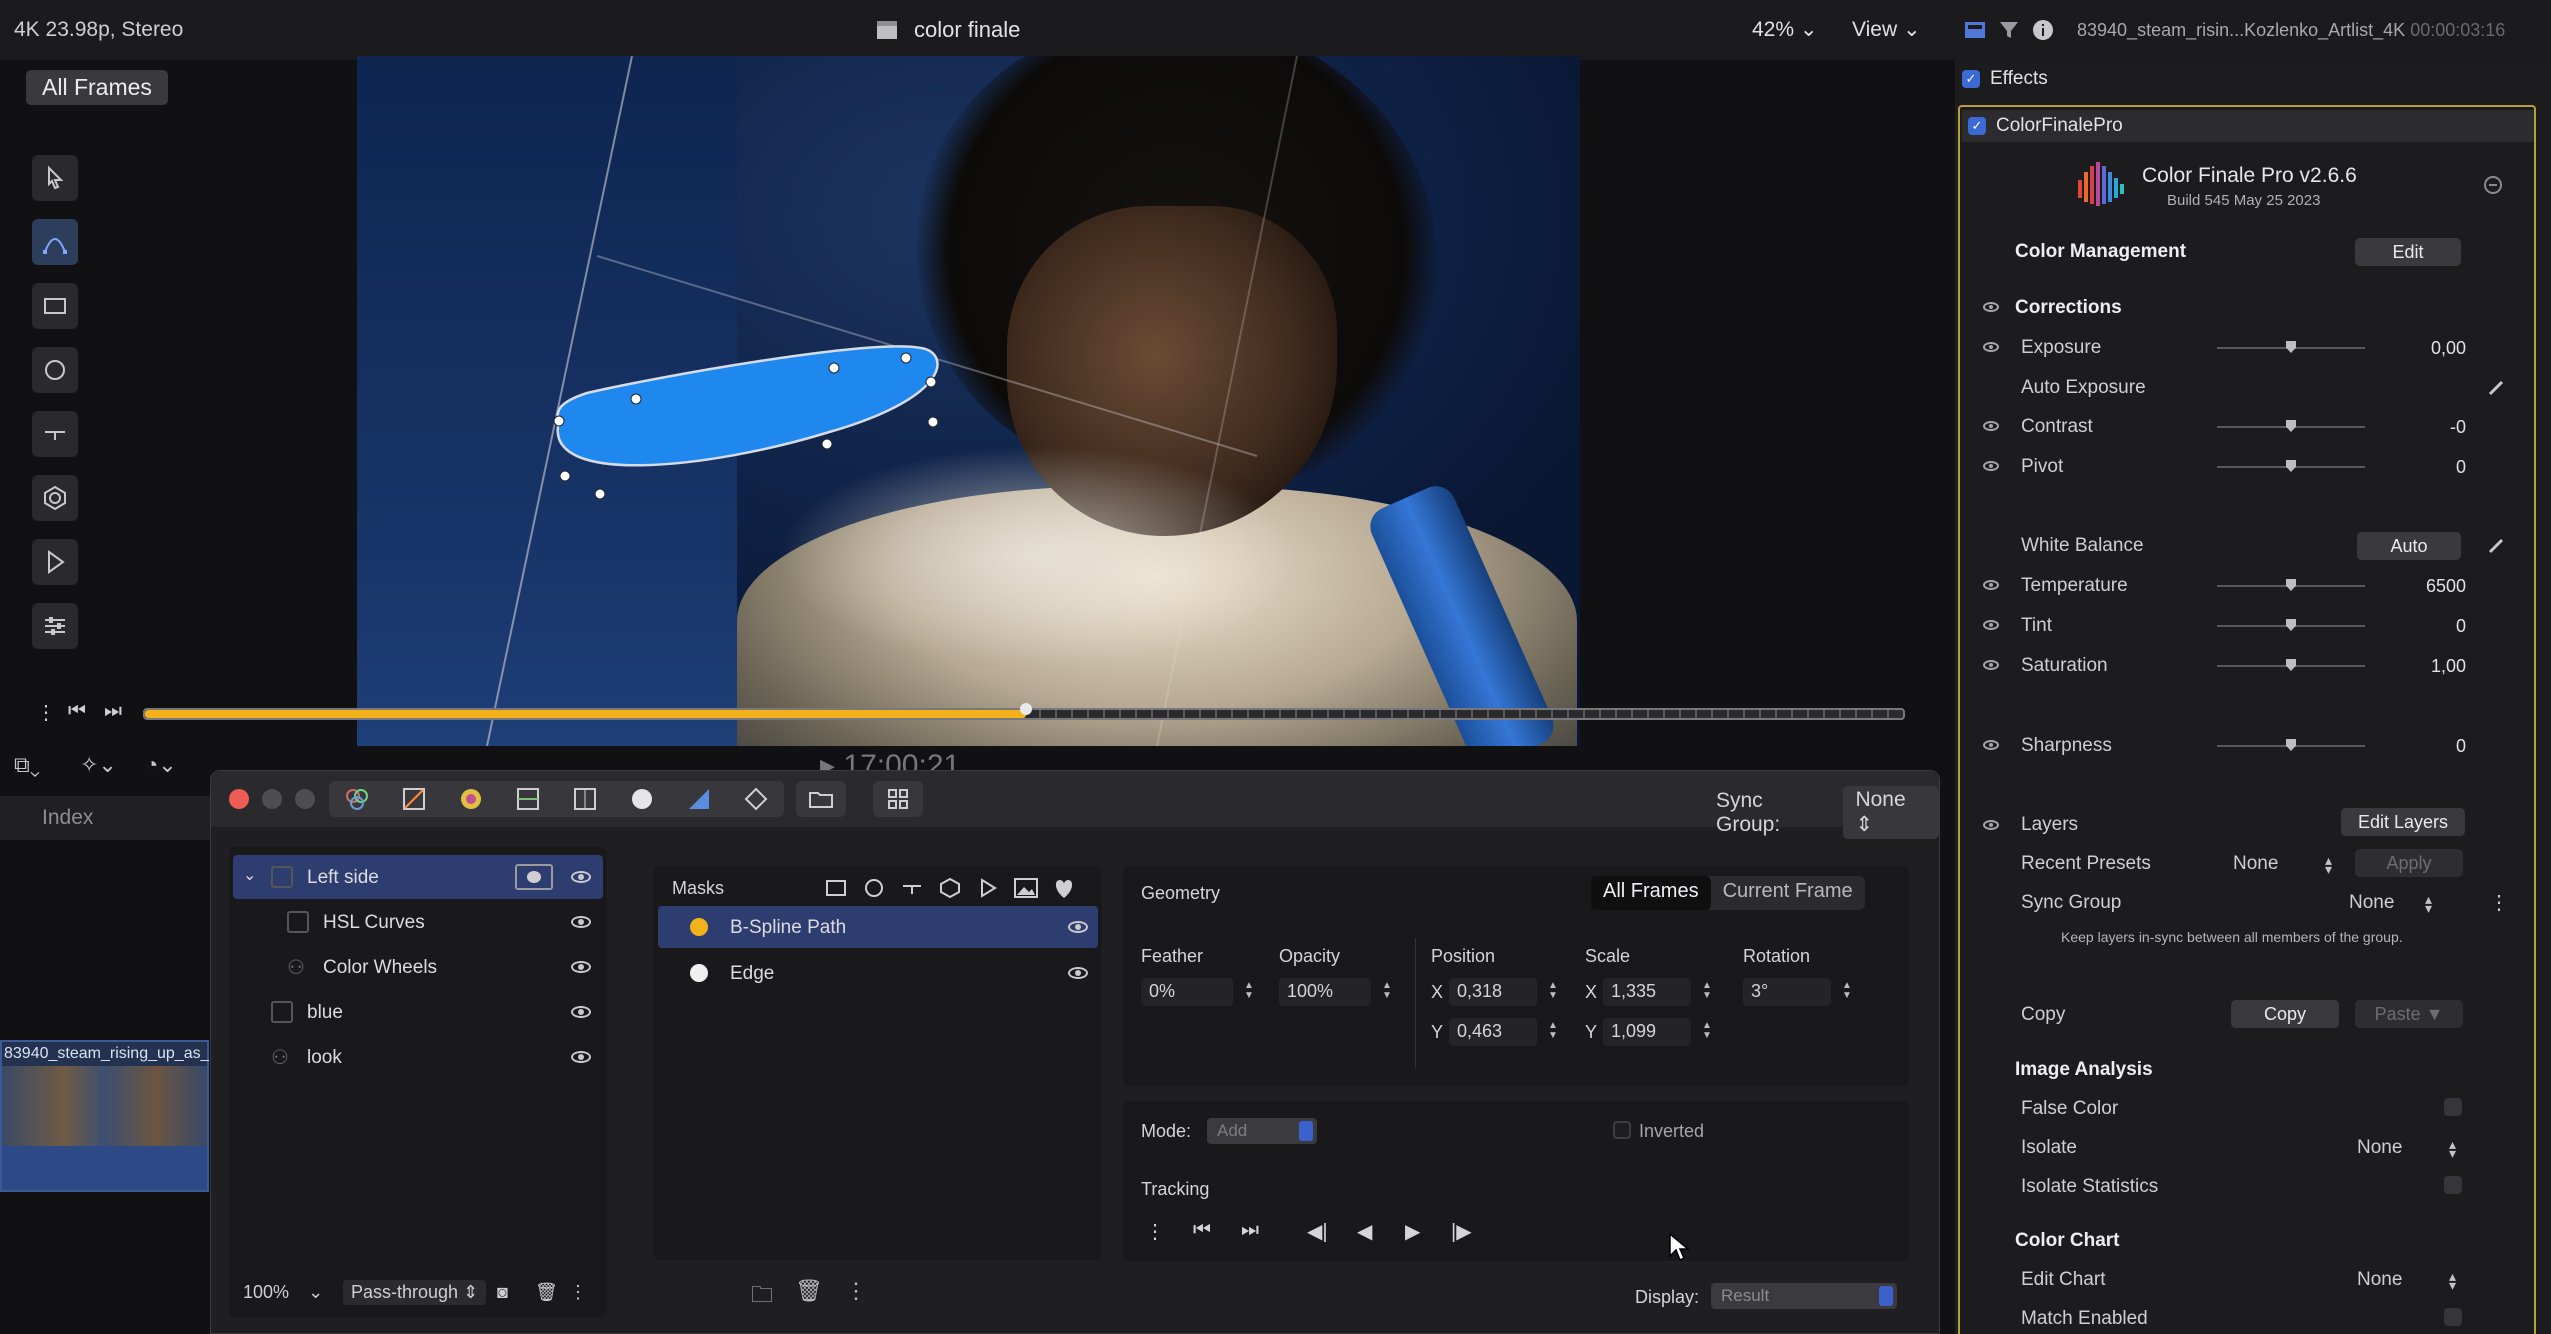 The image size is (2551, 1334). Describe the element at coordinates (747, 406) in the screenshot. I see `bspline-mask-shape` at that location.